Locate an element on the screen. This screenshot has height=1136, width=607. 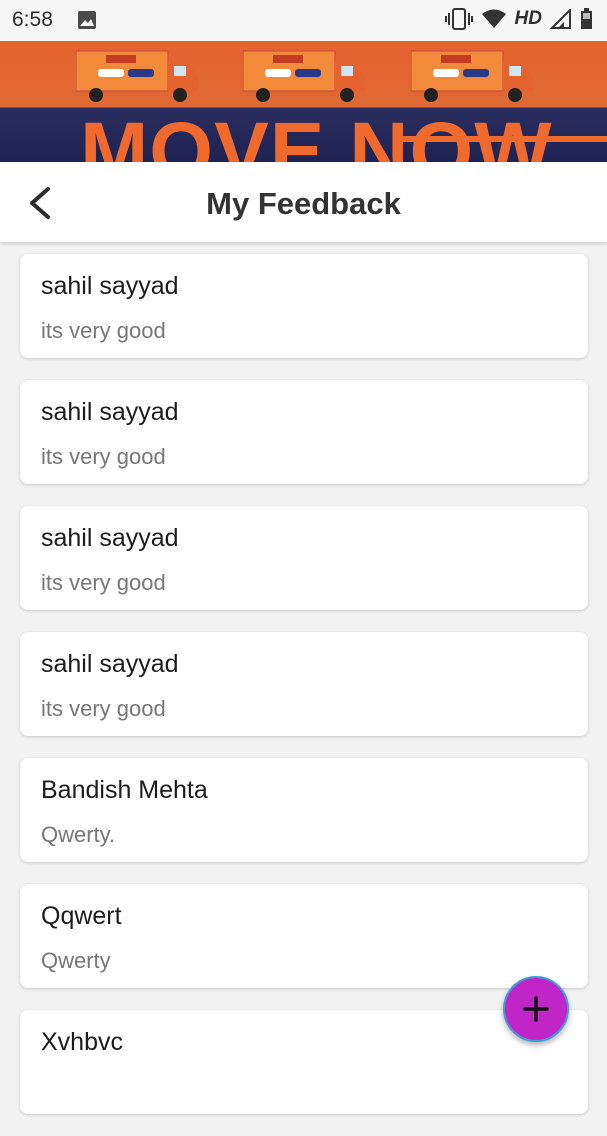
page-title: My Feedback is located at coordinates (303, 203).